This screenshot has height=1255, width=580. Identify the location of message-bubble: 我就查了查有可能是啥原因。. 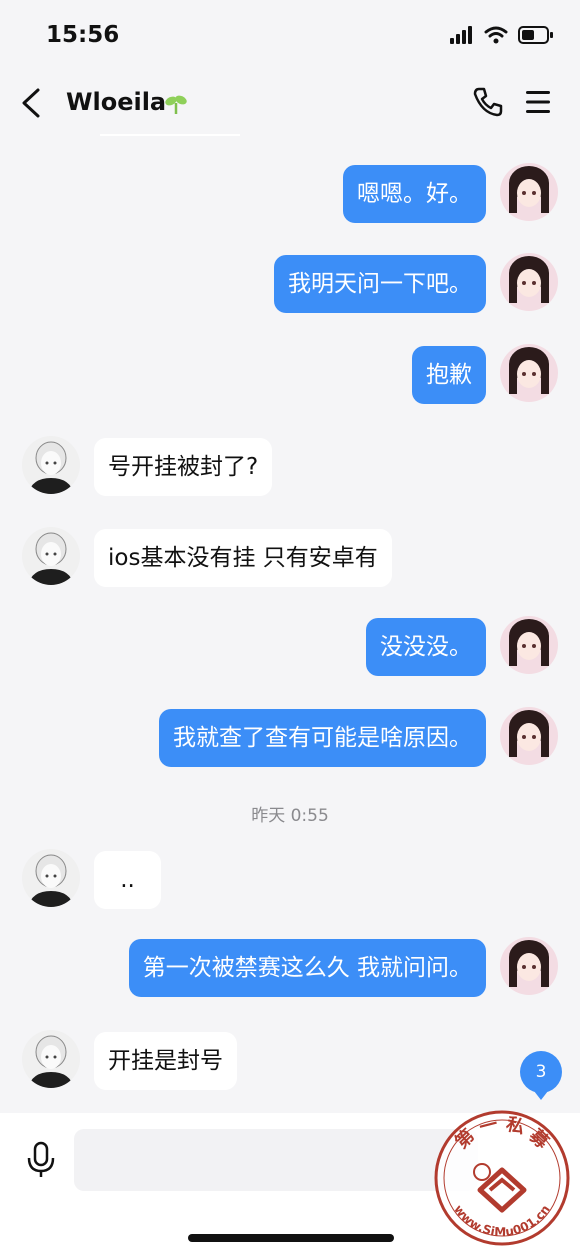
(322, 738).